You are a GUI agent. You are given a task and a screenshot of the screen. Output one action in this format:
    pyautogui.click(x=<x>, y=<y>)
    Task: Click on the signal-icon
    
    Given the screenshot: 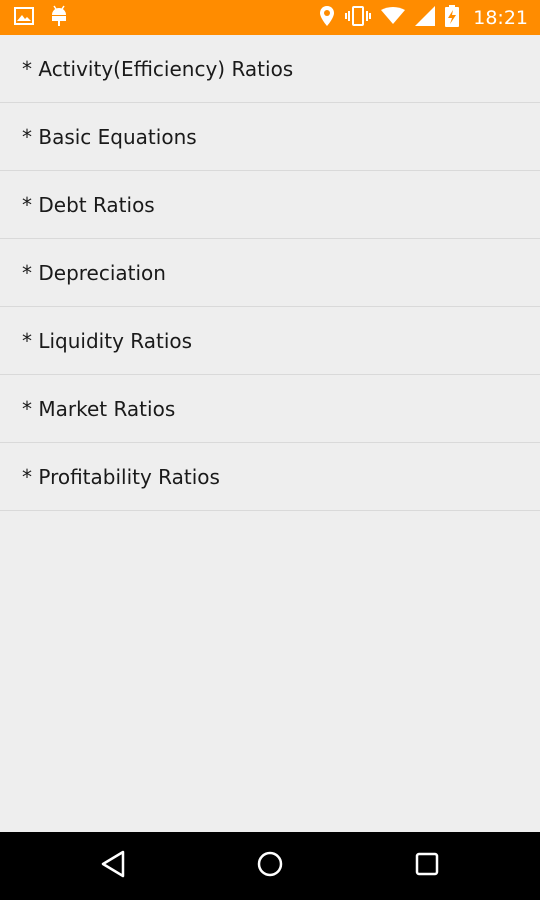 What is the action you would take?
    pyautogui.click(x=425, y=17)
    